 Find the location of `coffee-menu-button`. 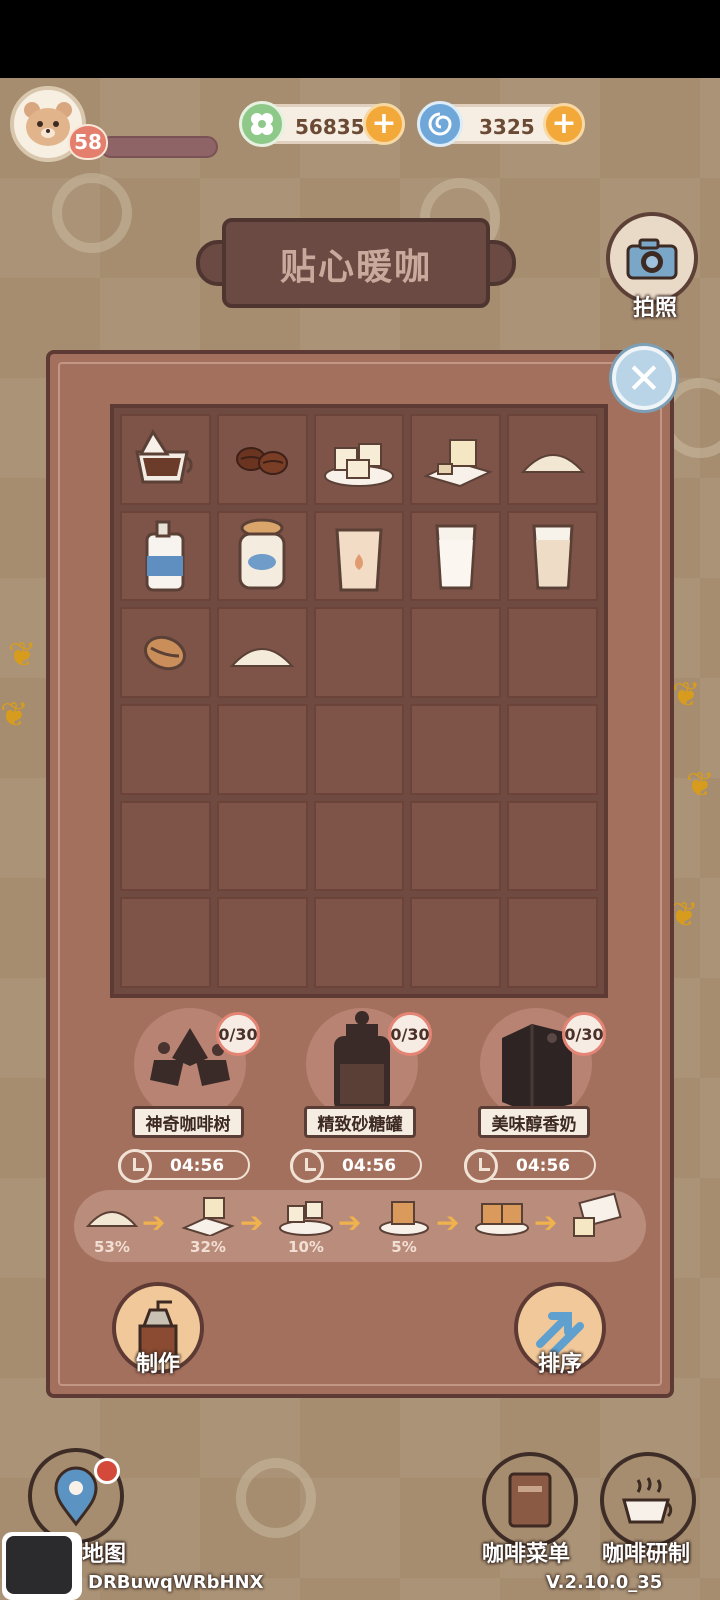

coffee-menu-button is located at coordinates (530, 1500).